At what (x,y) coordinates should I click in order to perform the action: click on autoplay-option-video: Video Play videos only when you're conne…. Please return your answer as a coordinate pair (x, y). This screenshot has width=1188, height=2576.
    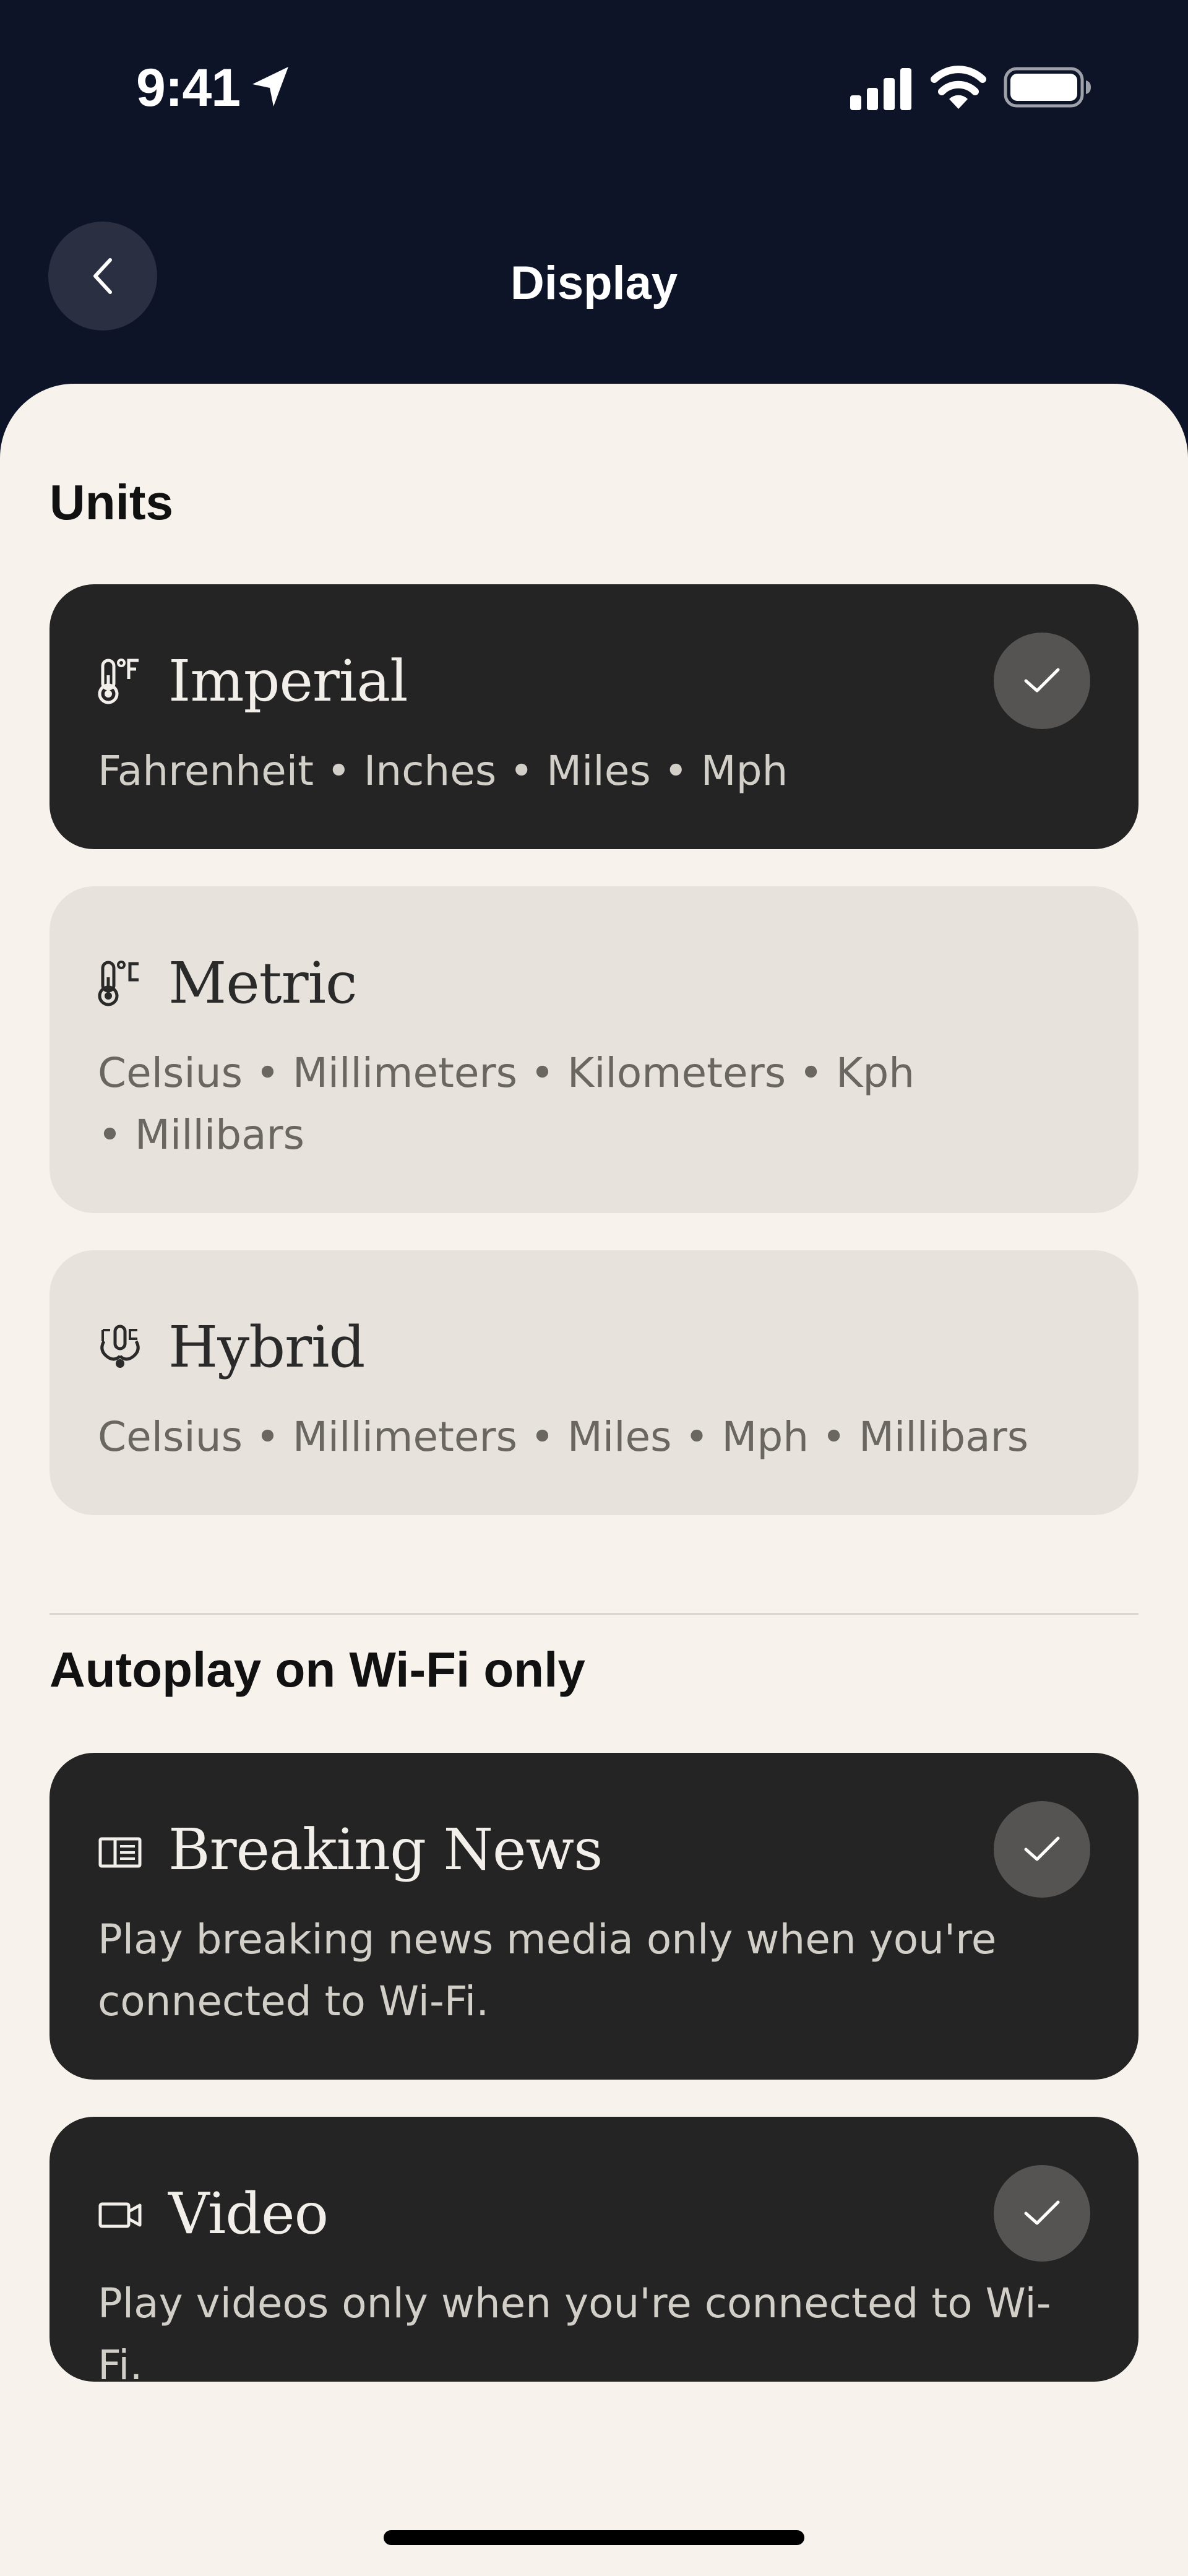
    Looking at the image, I should click on (594, 2253).